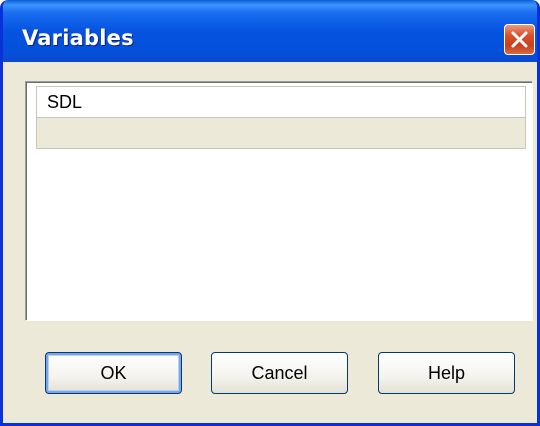 The height and width of the screenshot is (426, 540). I want to click on window-title: Variables, so click(78, 38).